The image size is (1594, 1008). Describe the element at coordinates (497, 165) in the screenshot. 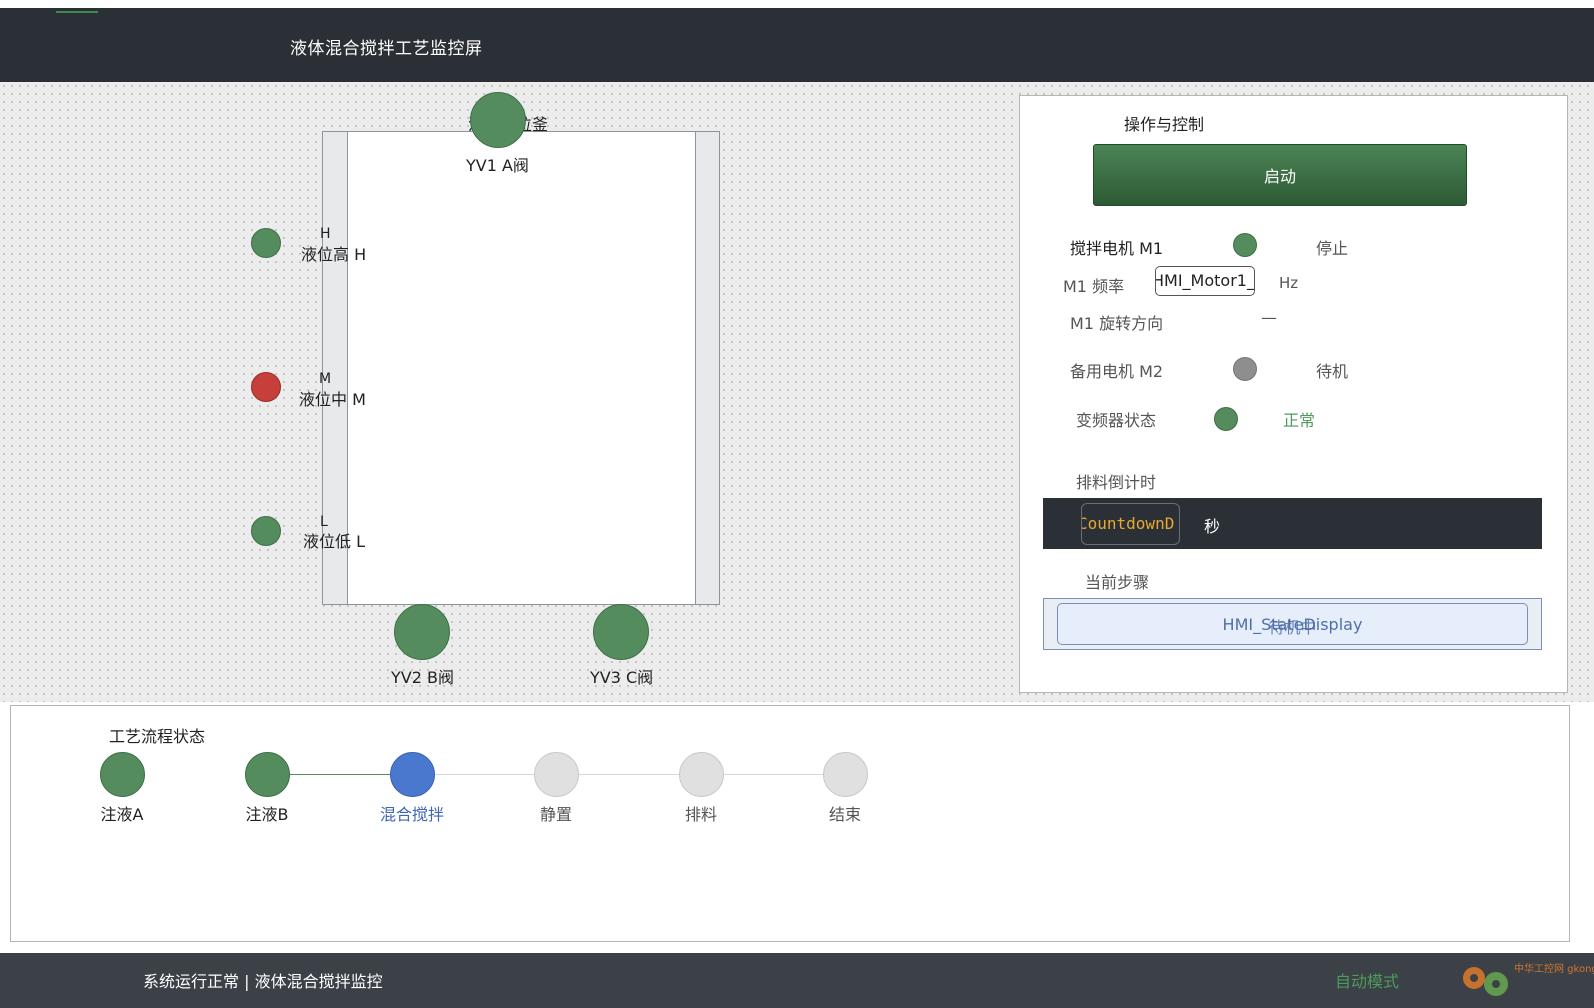

I see `valve-yv1-label: YV1 A阀` at that location.